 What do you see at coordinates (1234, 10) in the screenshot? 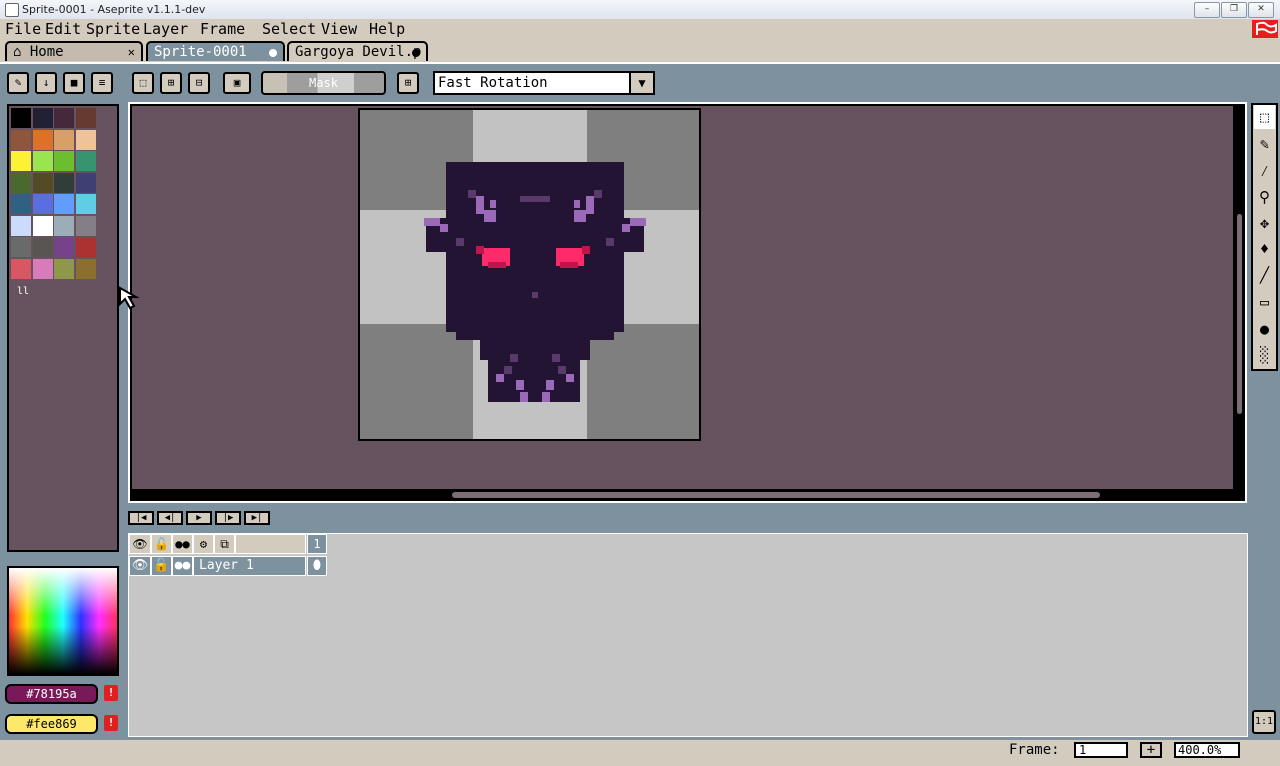
I see `maximize-button: ❐` at bounding box center [1234, 10].